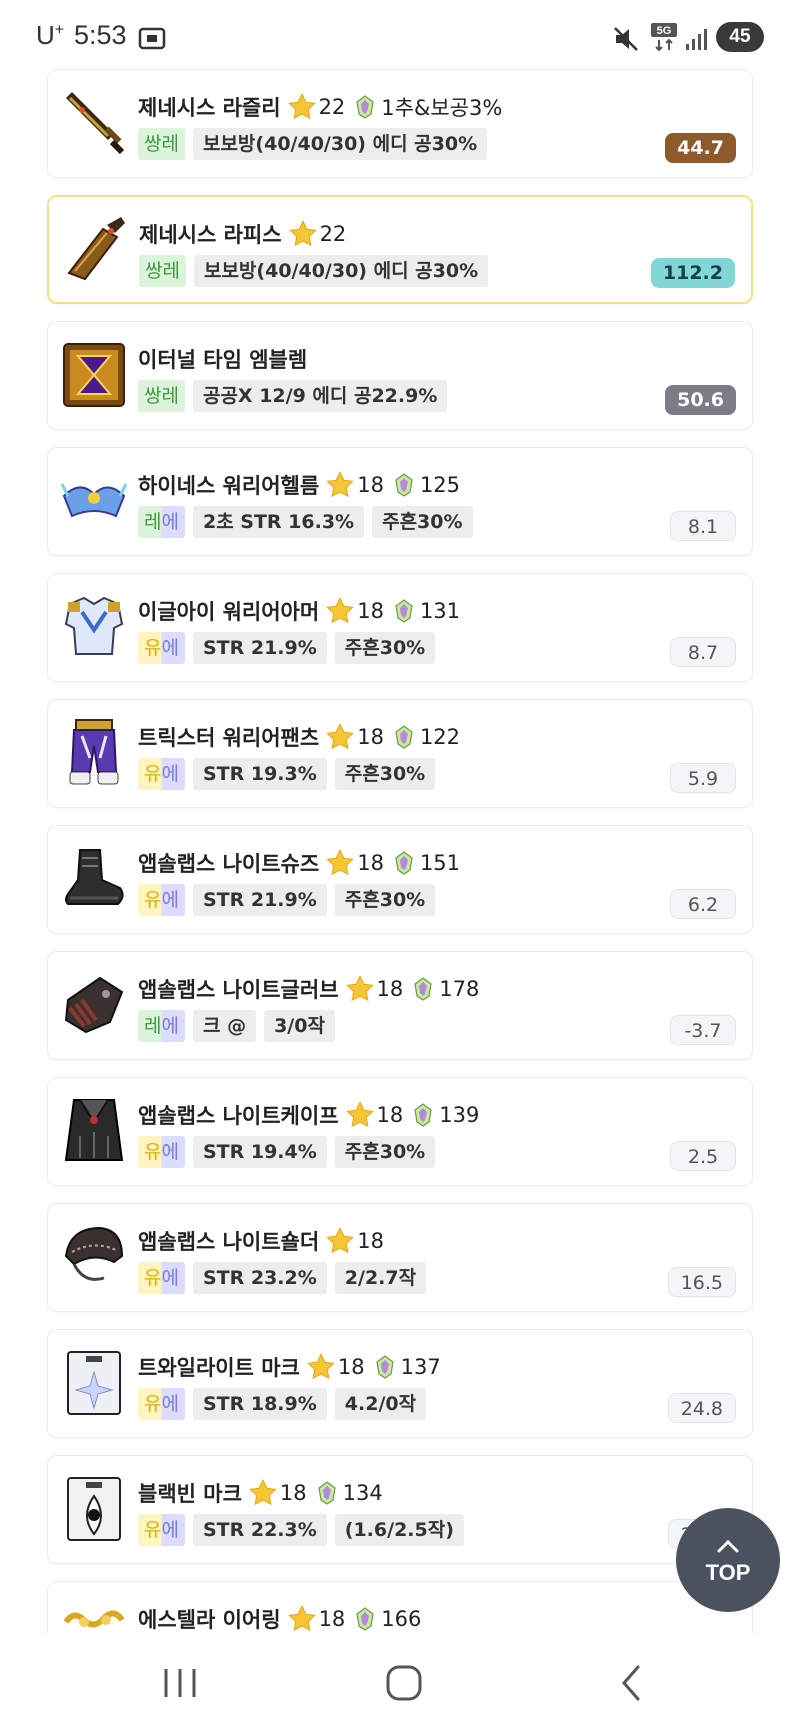 This screenshot has width=800, height=1733. I want to click on item-name: 앱솔랩스 나이트슈즈 18 151, so click(299, 863).